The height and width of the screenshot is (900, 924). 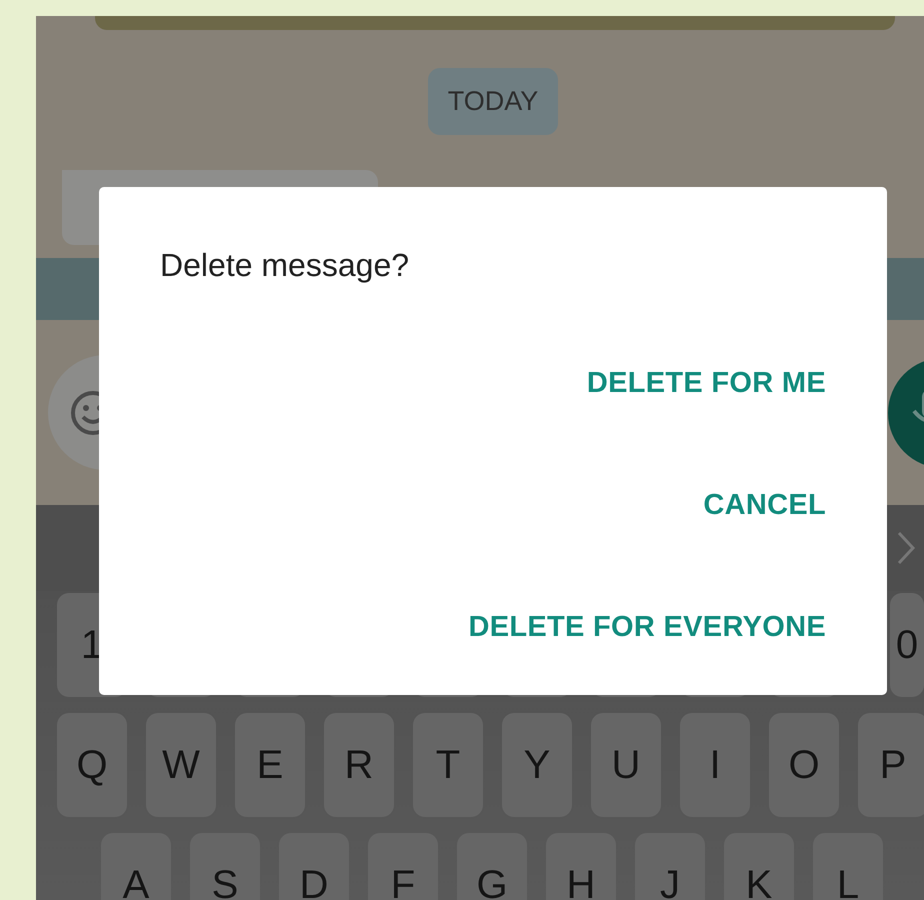 What do you see at coordinates (285, 265) in the screenshot?
I see `dialog-title: Delete message?` at bounding box center [285, 265].